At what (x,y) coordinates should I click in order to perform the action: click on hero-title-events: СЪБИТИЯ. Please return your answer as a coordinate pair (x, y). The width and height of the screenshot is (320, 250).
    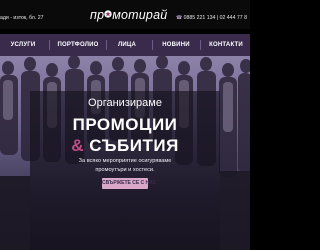
    Looking at the image, I should click on (134, 145).